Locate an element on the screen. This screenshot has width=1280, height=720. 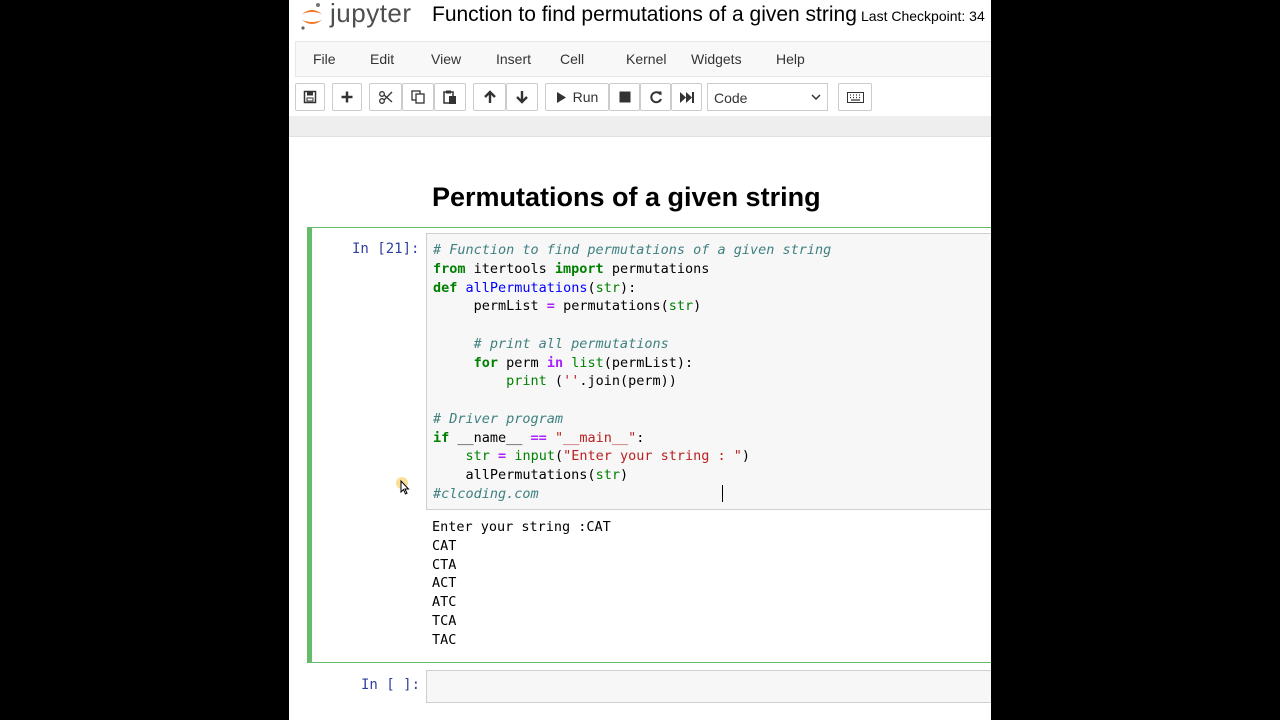
copy-icon is located at coordinates (418, 97).